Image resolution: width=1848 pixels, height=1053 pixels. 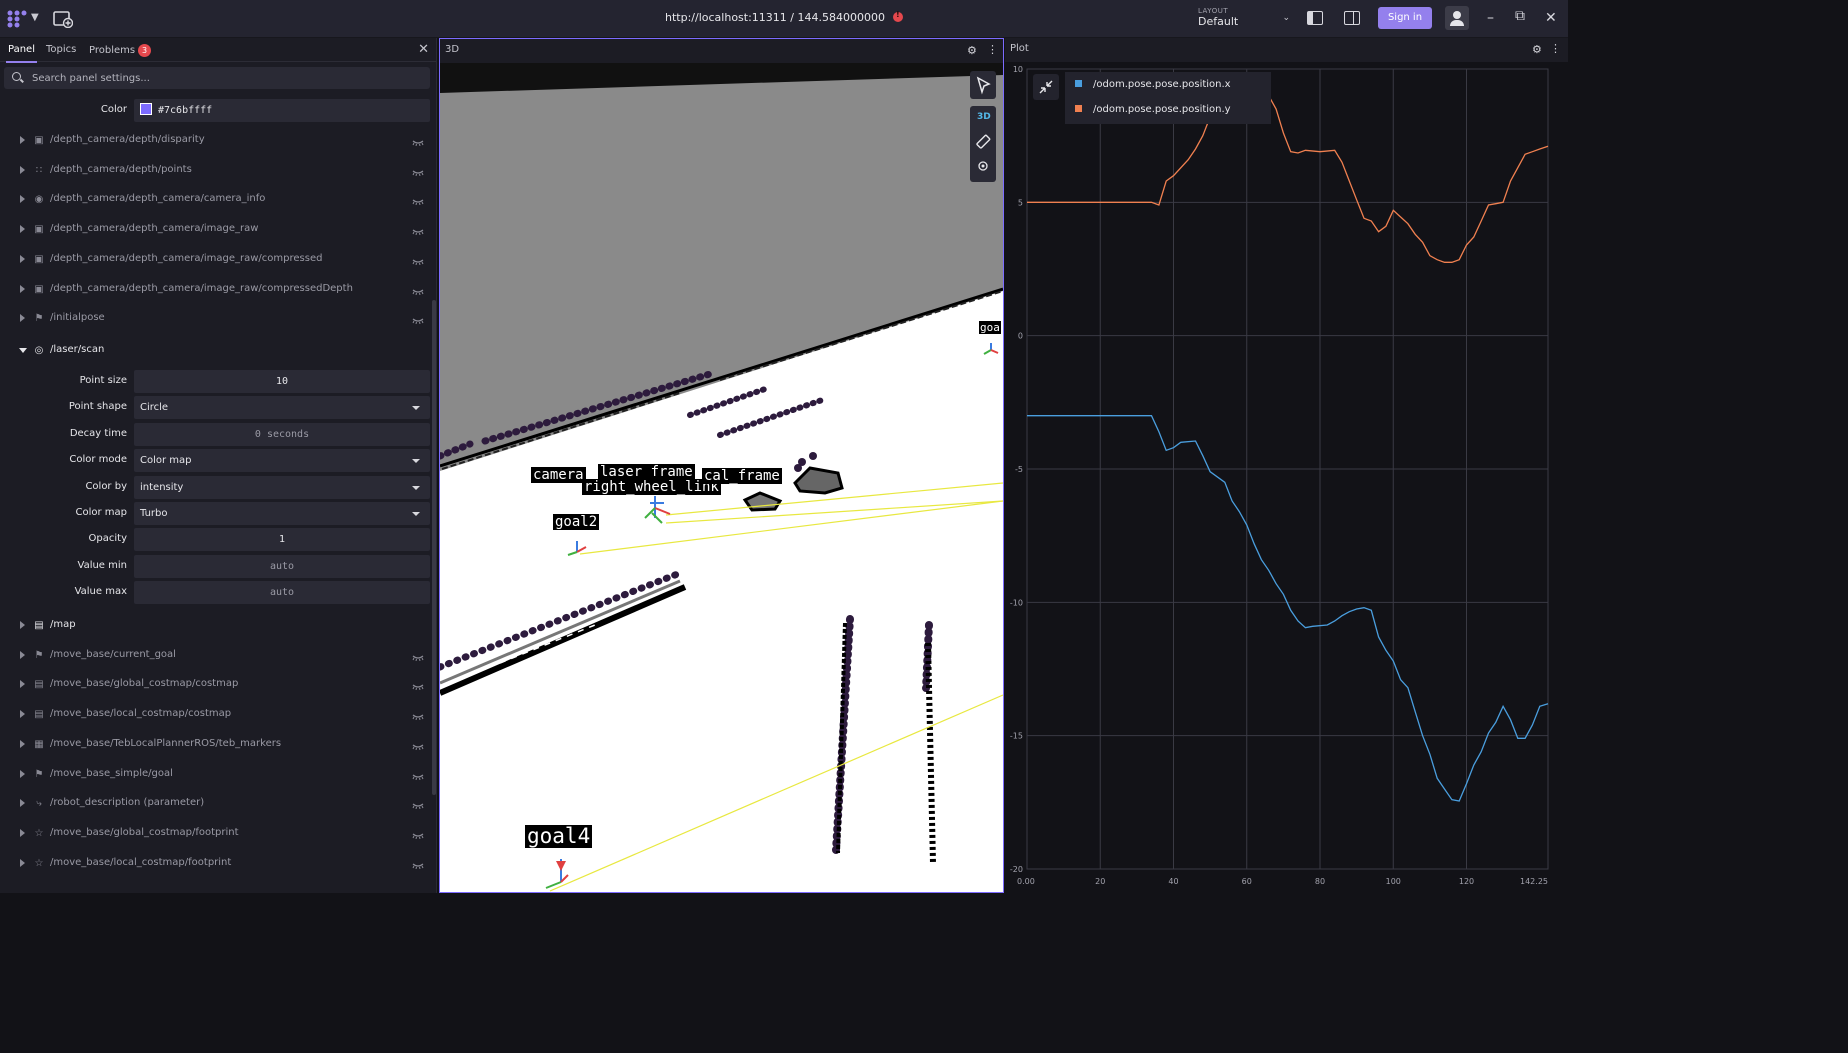 I want to click on tab-panel: Panel, so click(x=21, y=53).